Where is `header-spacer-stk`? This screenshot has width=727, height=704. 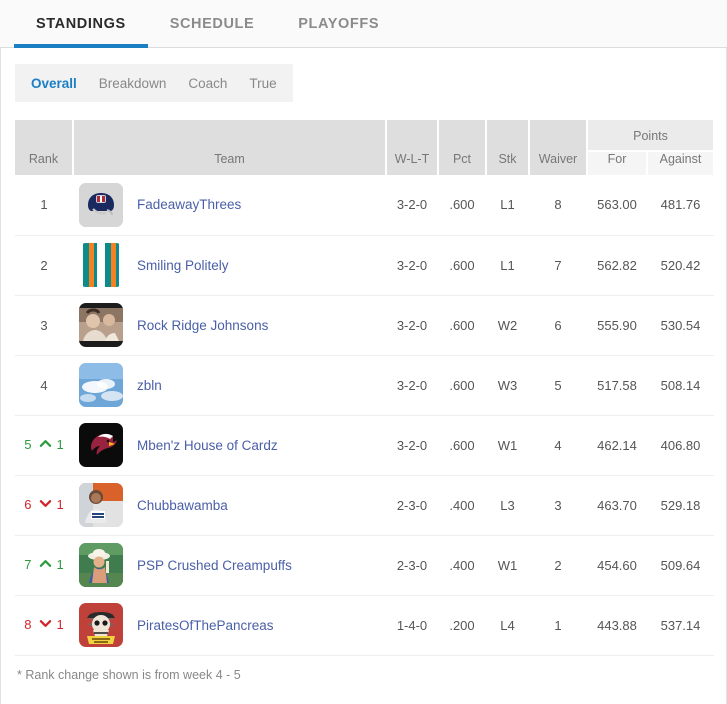 header-spacer-stk is located at coordinates (508, 135).